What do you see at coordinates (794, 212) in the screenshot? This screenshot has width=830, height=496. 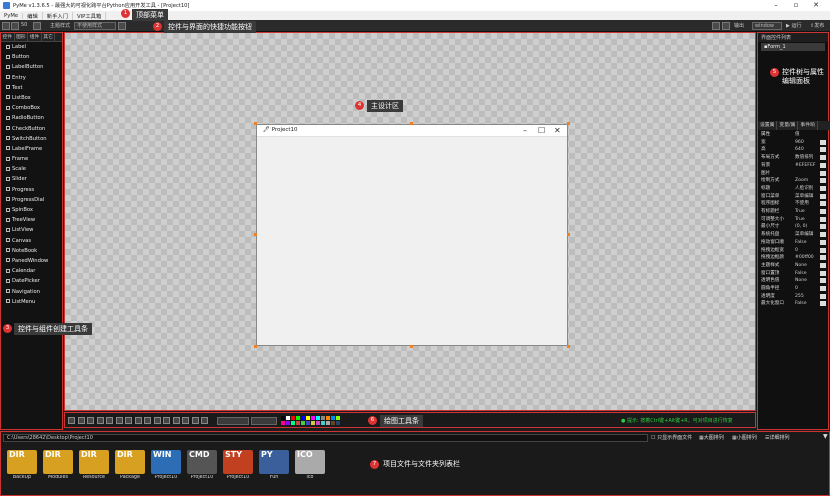 I see `property-row: 有标题栏 True` at bounding box center [794, 212].